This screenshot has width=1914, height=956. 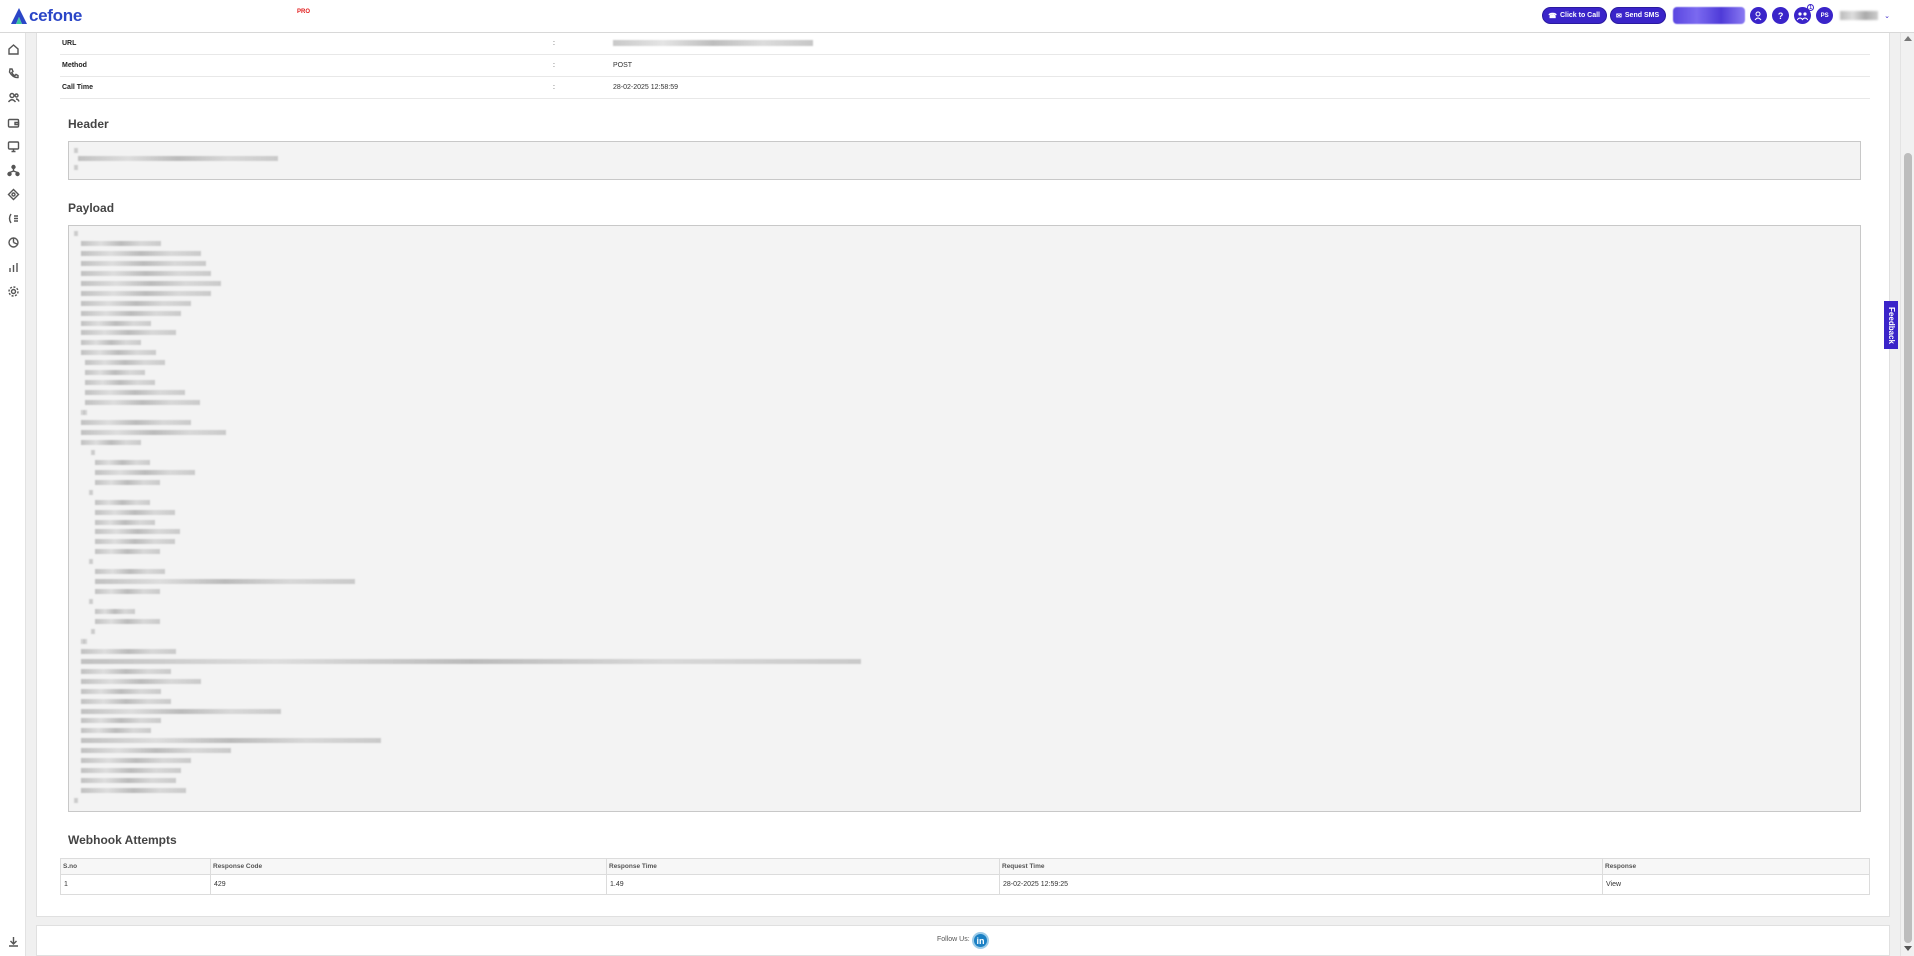 What do you see at coordinates (135, 866) in the screenshot?
I see `column-header: S.no` at bounding box center [135, 866].